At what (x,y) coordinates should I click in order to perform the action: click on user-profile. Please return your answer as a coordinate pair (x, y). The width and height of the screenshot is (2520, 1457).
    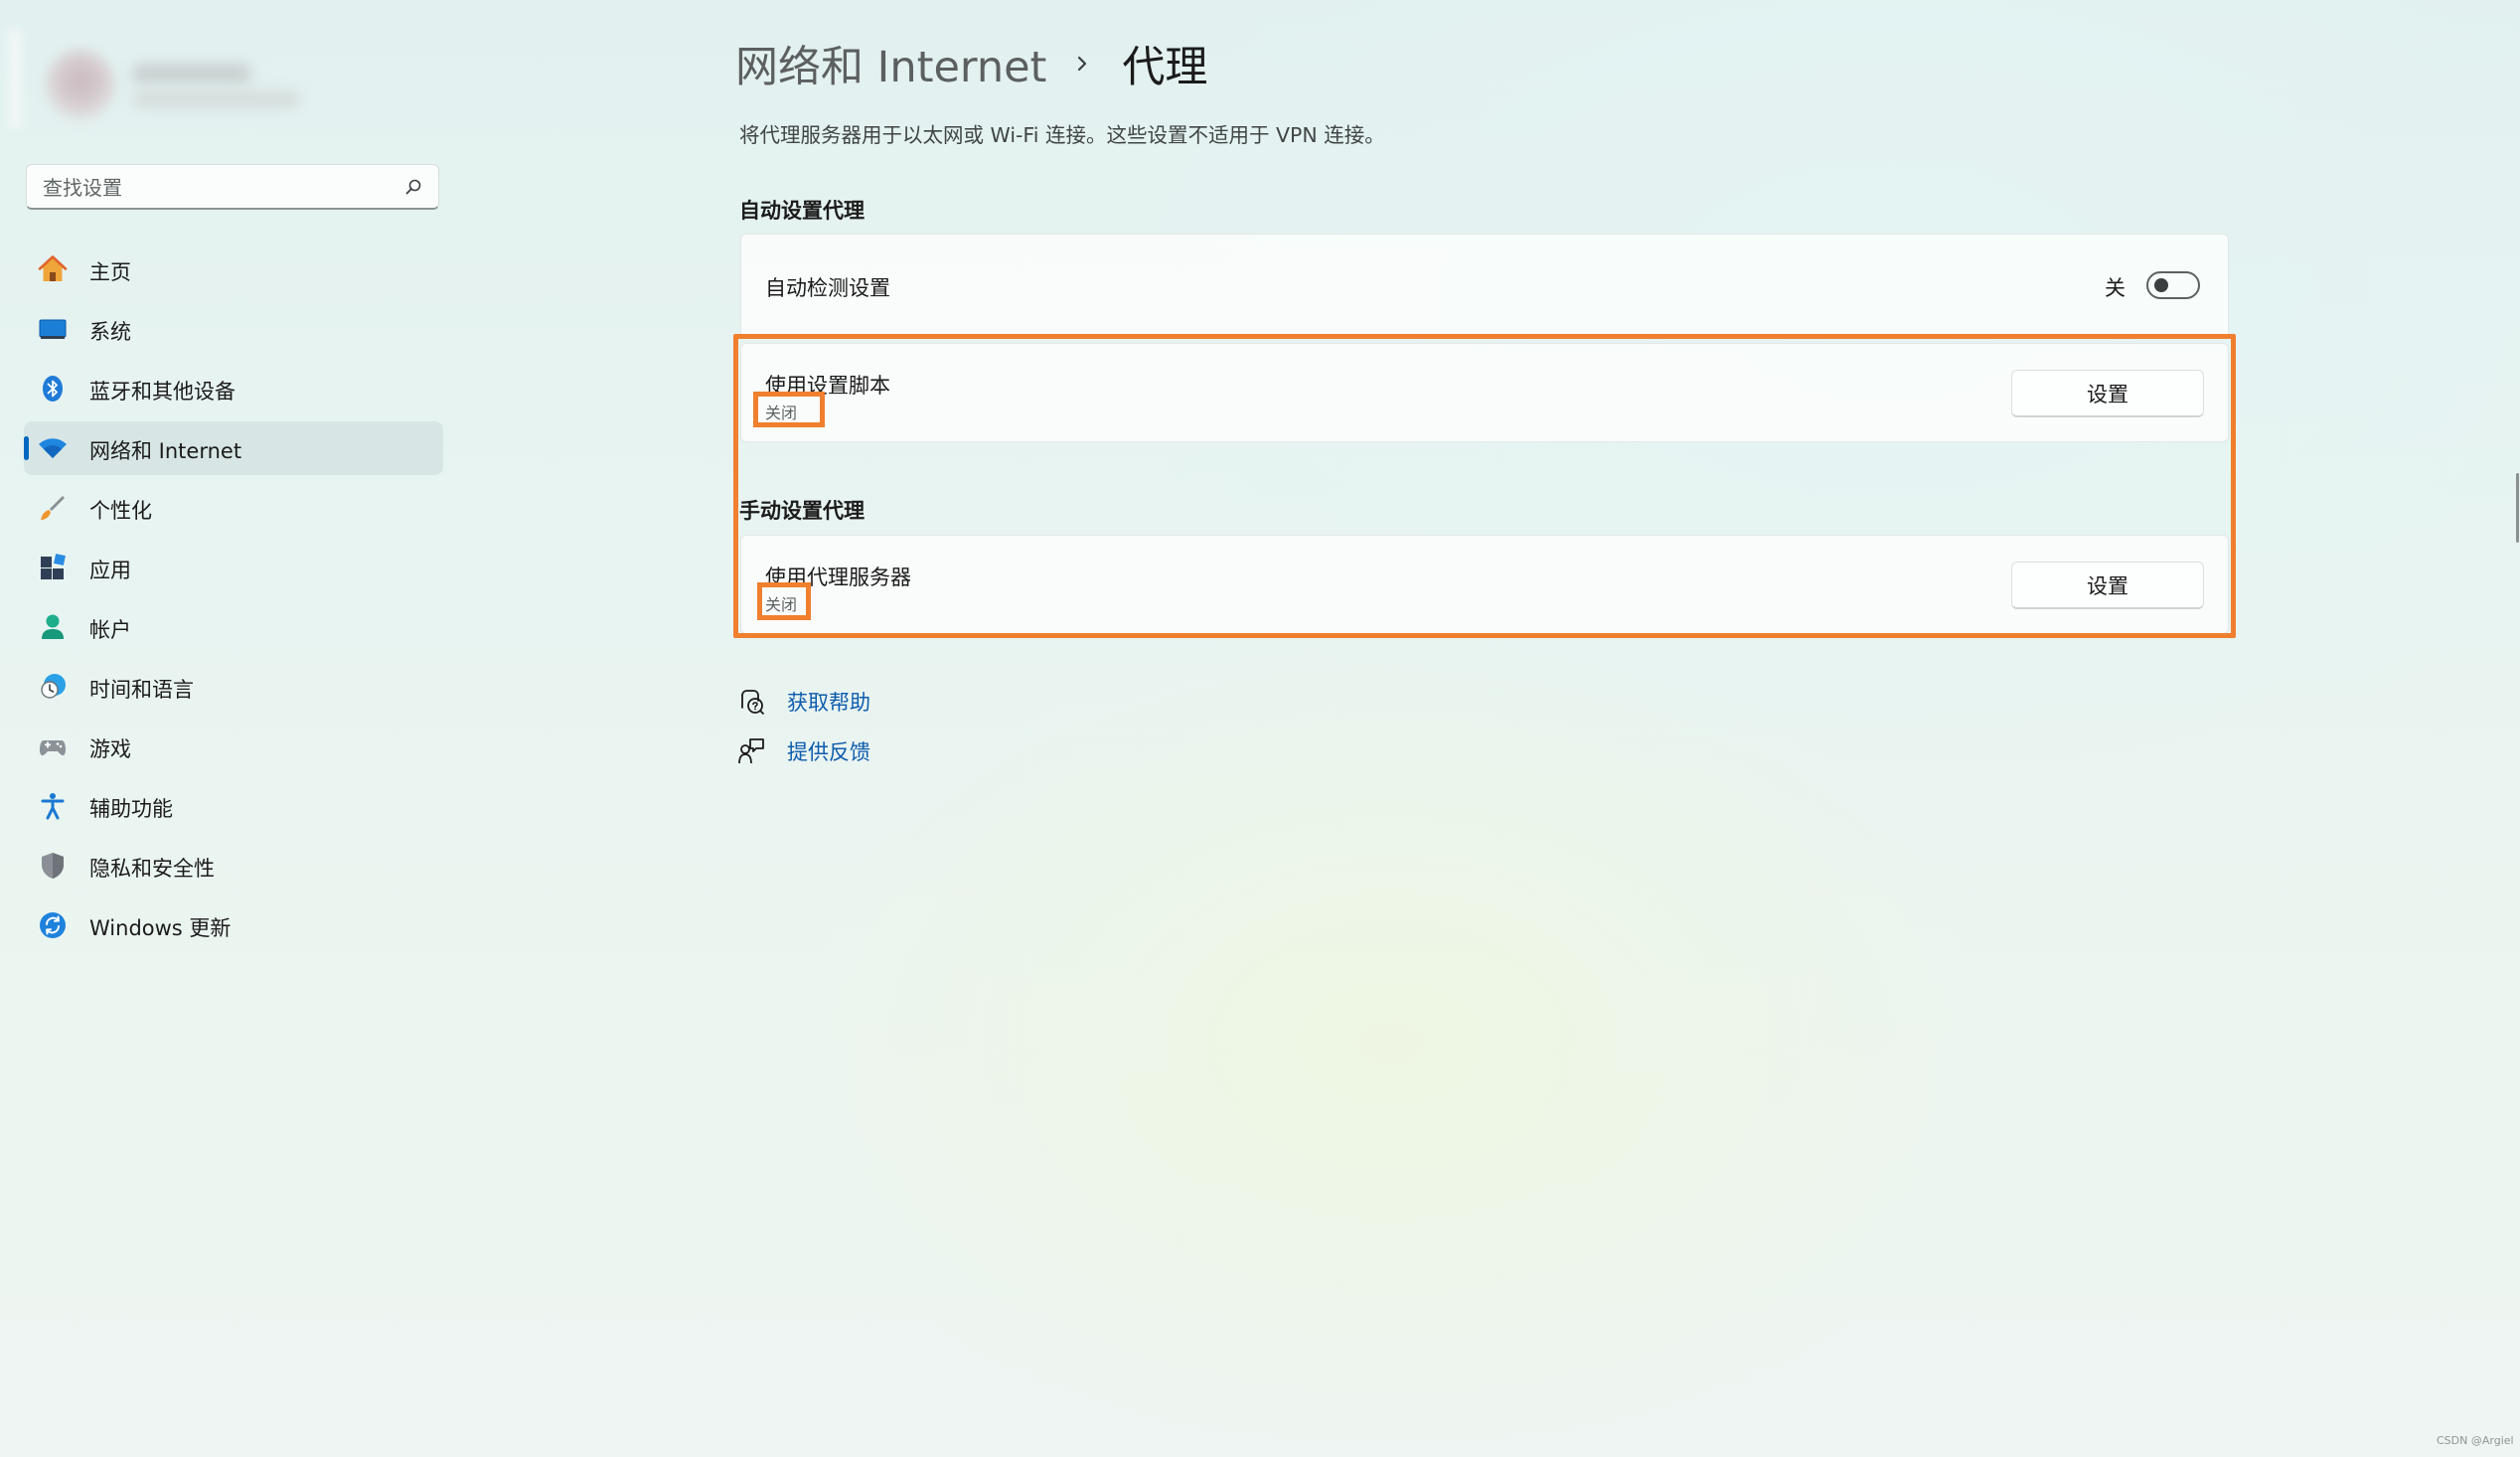
    Looking at the image, I should click on (157, 80).